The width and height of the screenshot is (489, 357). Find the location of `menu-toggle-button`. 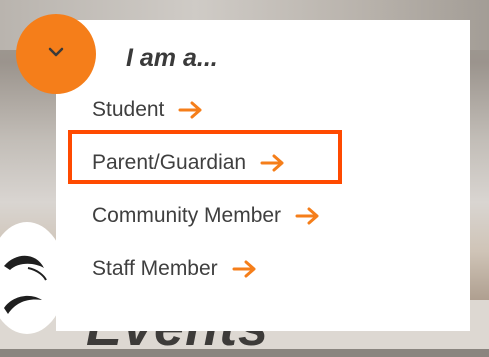

menu-toggle-button is located at coordinates (56, 54).